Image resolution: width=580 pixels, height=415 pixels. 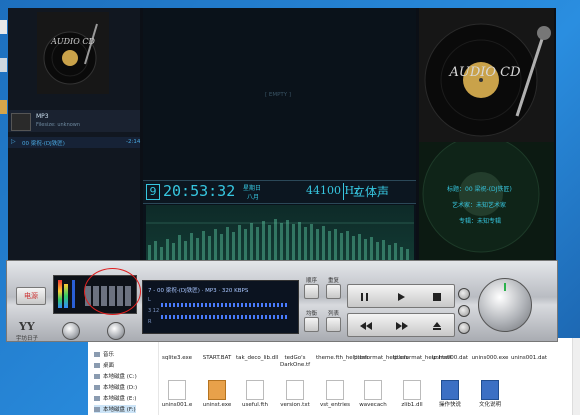 What do you see at coordinates (295, 362) in the screenshot?
I see `file-item: tedGo's DarkOne.tf` at bounding box center [295, 362].